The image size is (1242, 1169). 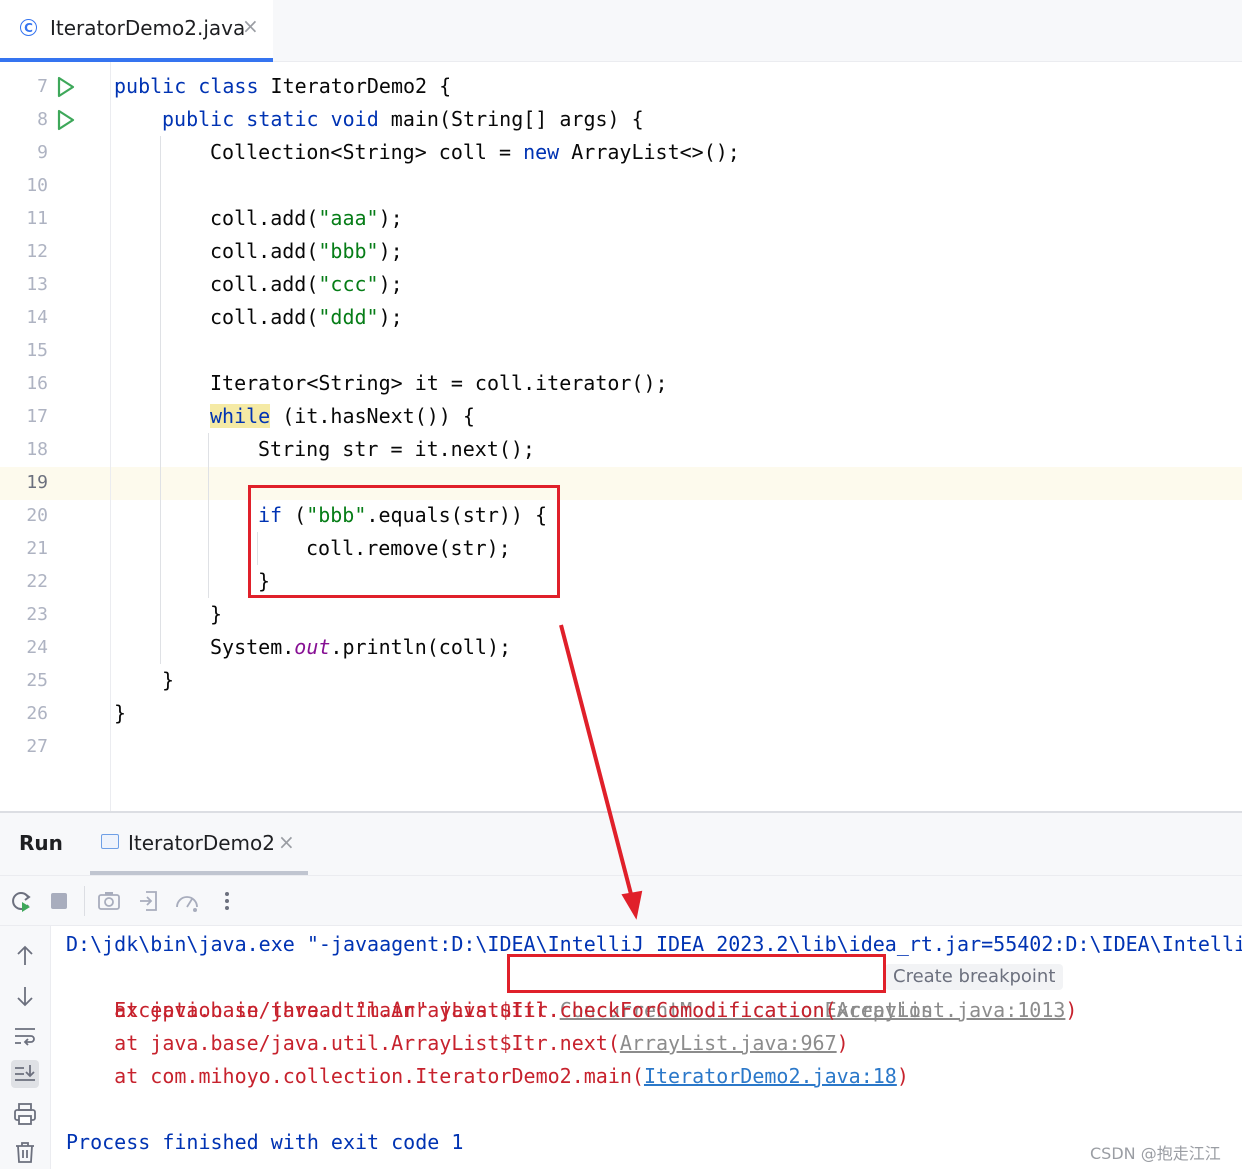 What do you see at coordinates (28, 27) in the screenshot?
I see `java-class-icon: C` at bounding box center [28, 27].